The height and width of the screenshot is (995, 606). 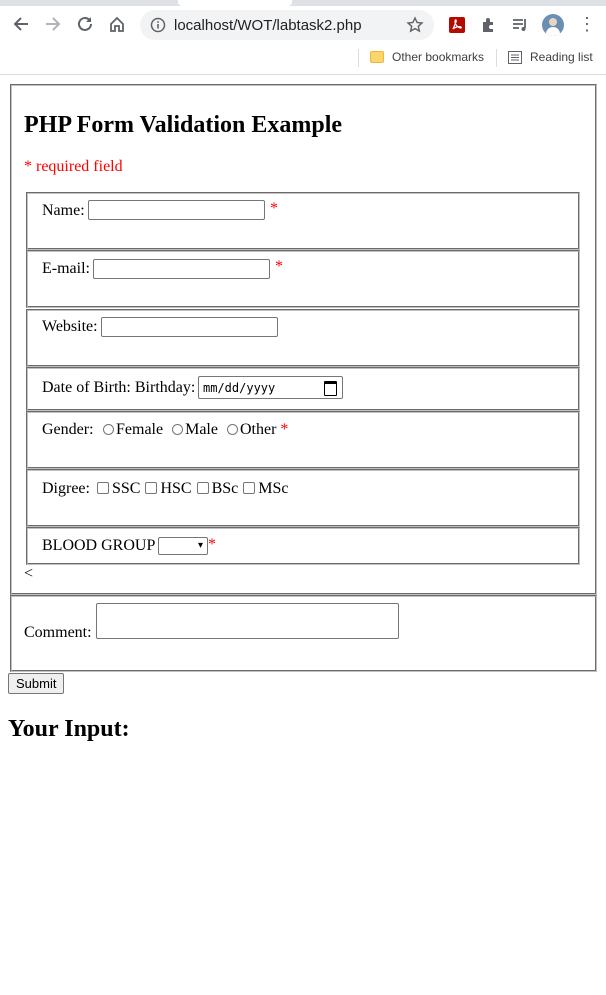 What do you see at coordinates (201, 429) in the screenshot?
I see `gender-male-label: Male` at bounding box center [201, 429].